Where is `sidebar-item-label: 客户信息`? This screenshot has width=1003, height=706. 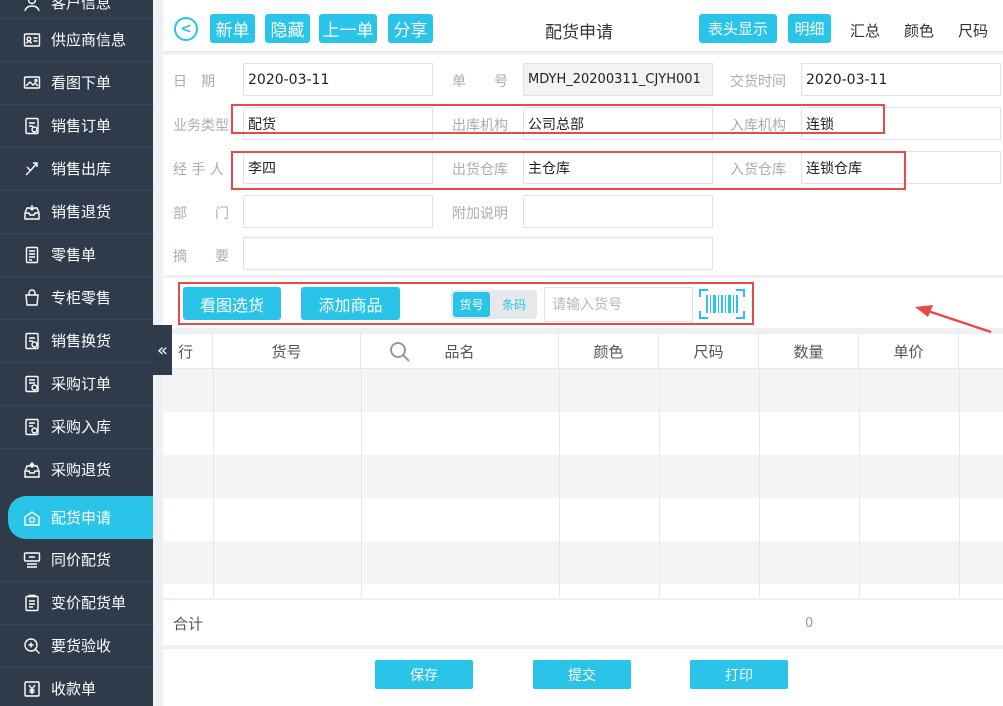
sidebar-item-label: 客户信息 is located at coordinates (81, 6).